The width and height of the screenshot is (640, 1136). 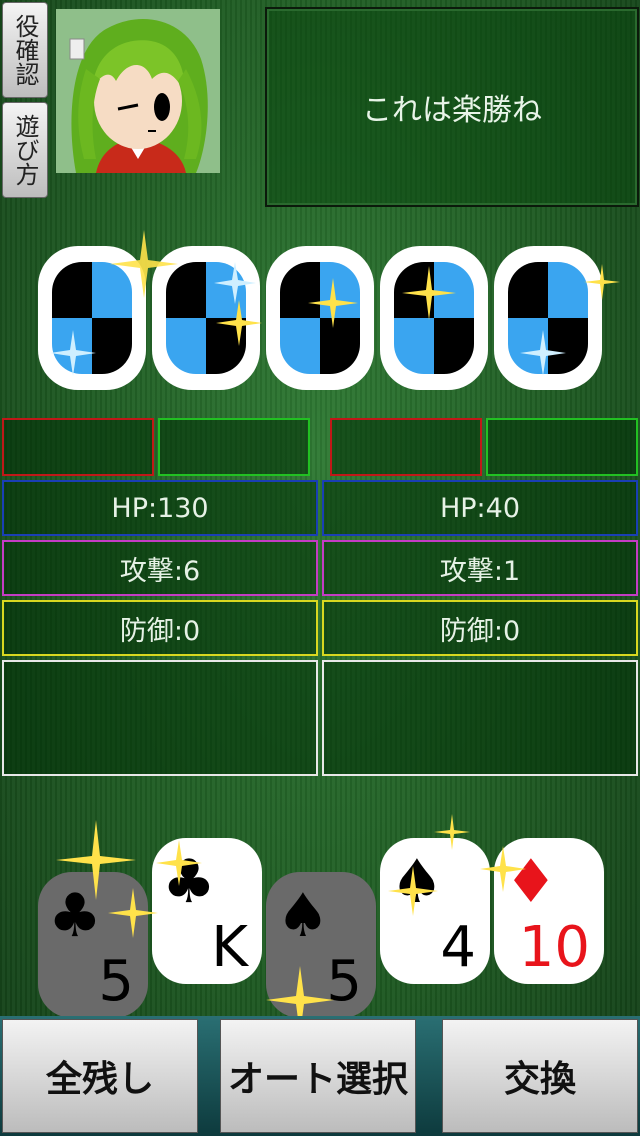 I want to click on hand-card-3: ♠ 5, so click(x=321, y=945).